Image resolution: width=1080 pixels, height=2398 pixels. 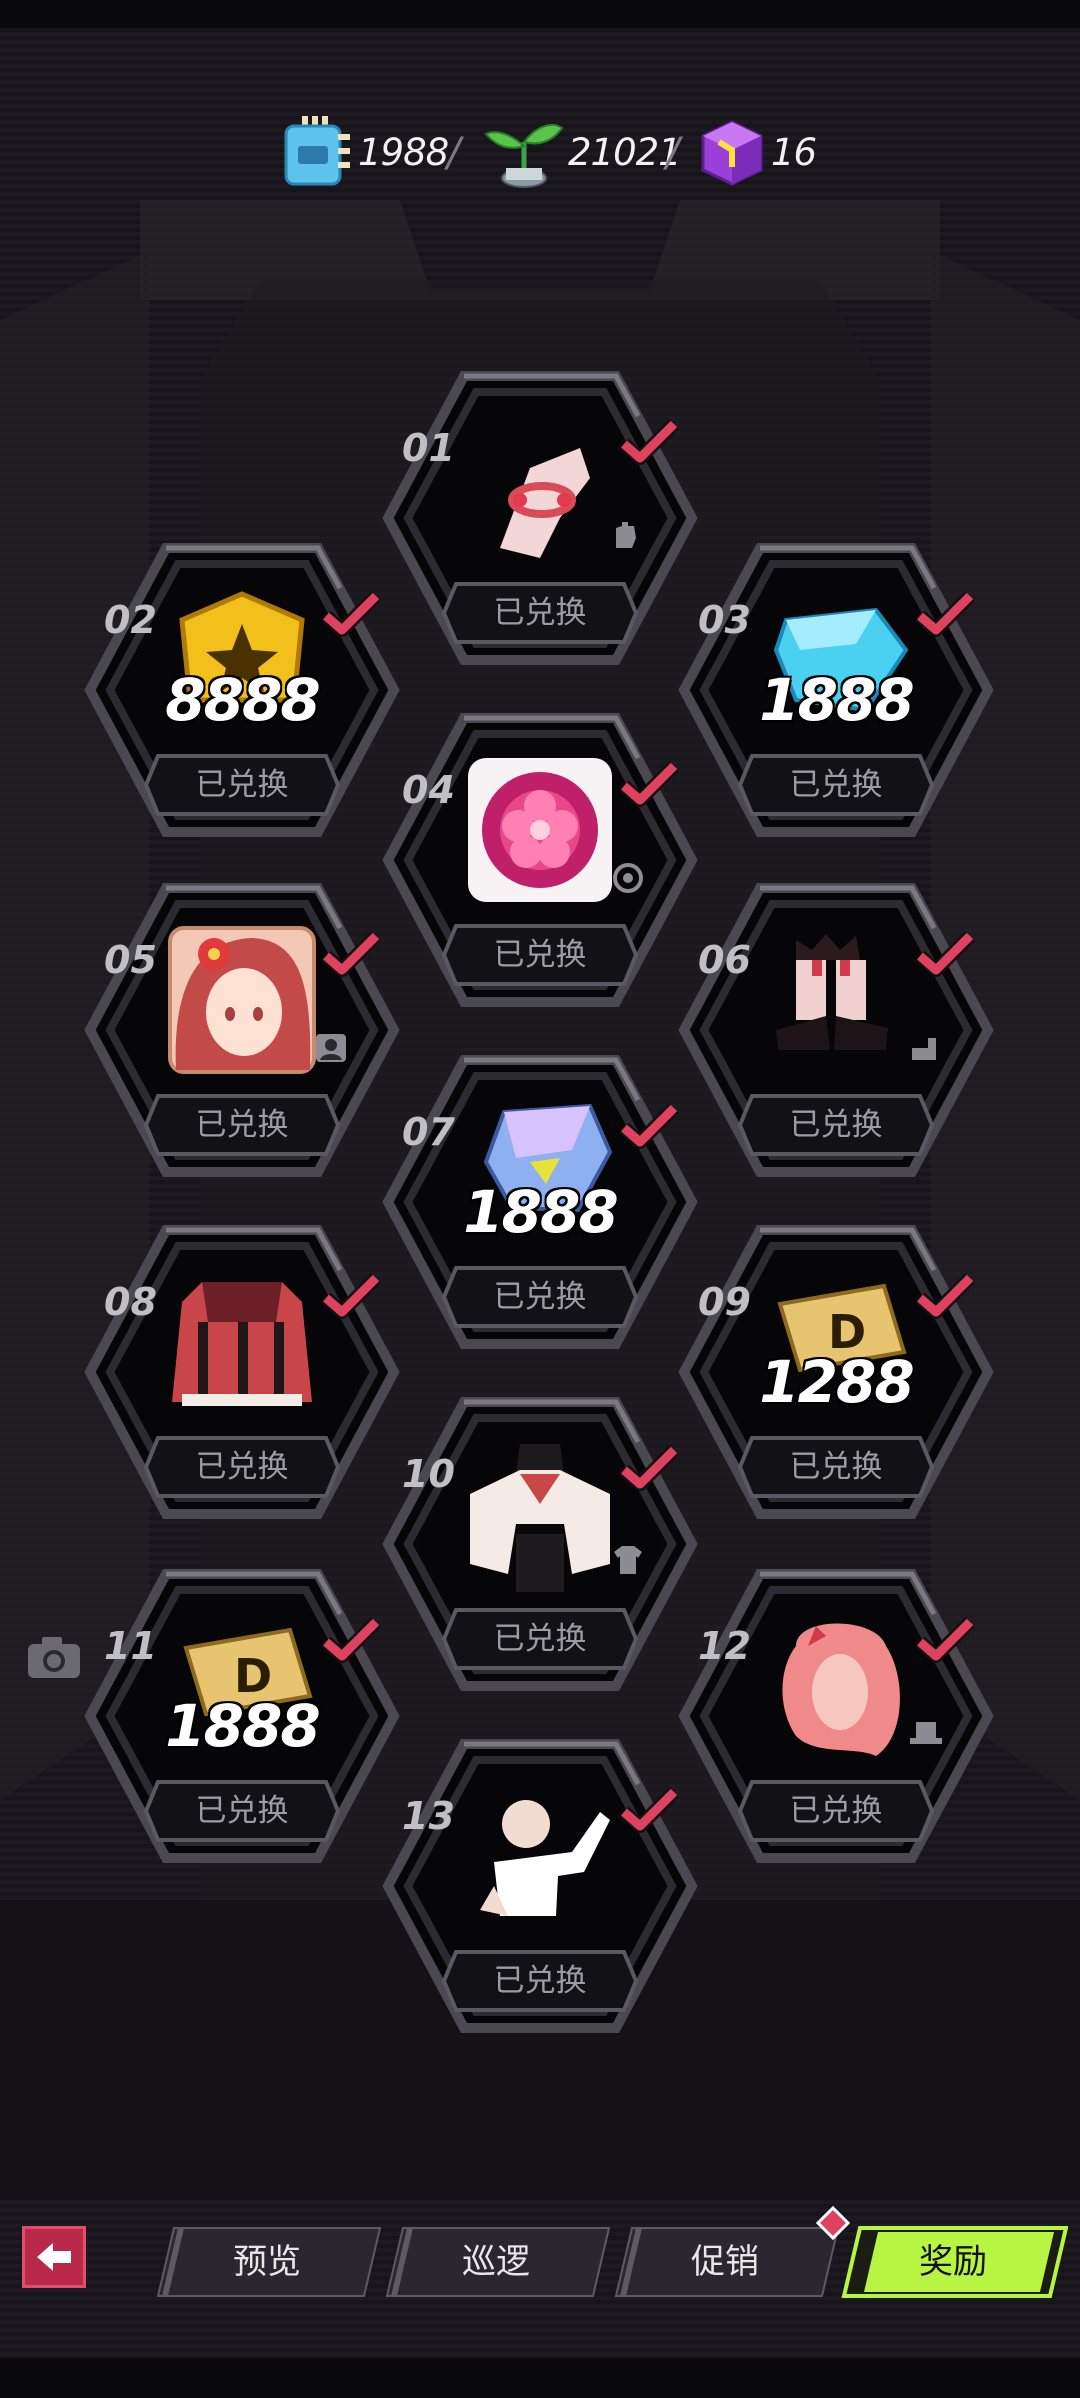 I want to click on back-button, so click(x=54, y=2257).